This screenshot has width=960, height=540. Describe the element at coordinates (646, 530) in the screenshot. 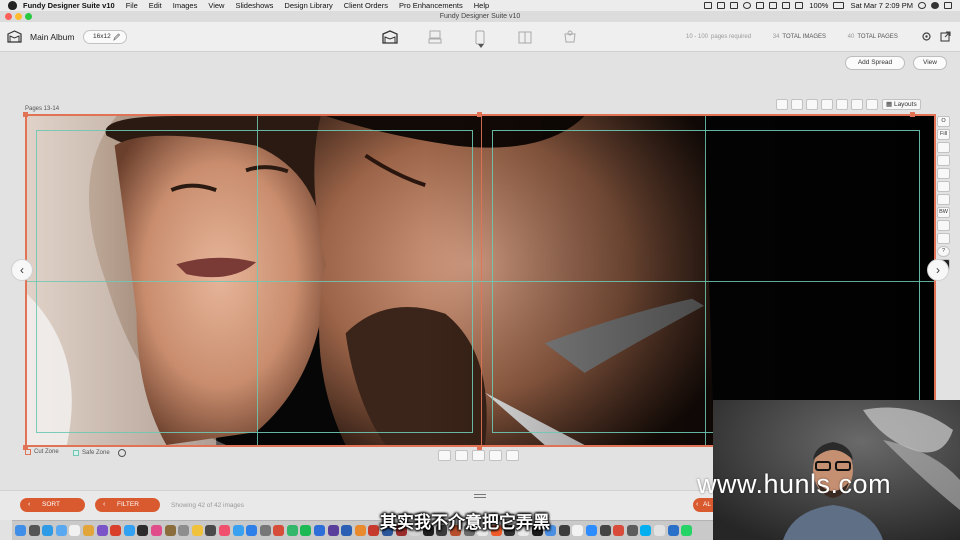

I see `skype-icon` at that location.